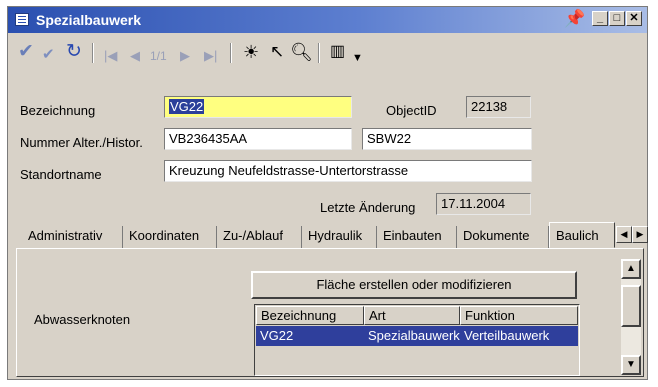 This screenshot has width=658, height=387. I want to click on tab-hydraulik: Hydraulik, so click(339, 237).